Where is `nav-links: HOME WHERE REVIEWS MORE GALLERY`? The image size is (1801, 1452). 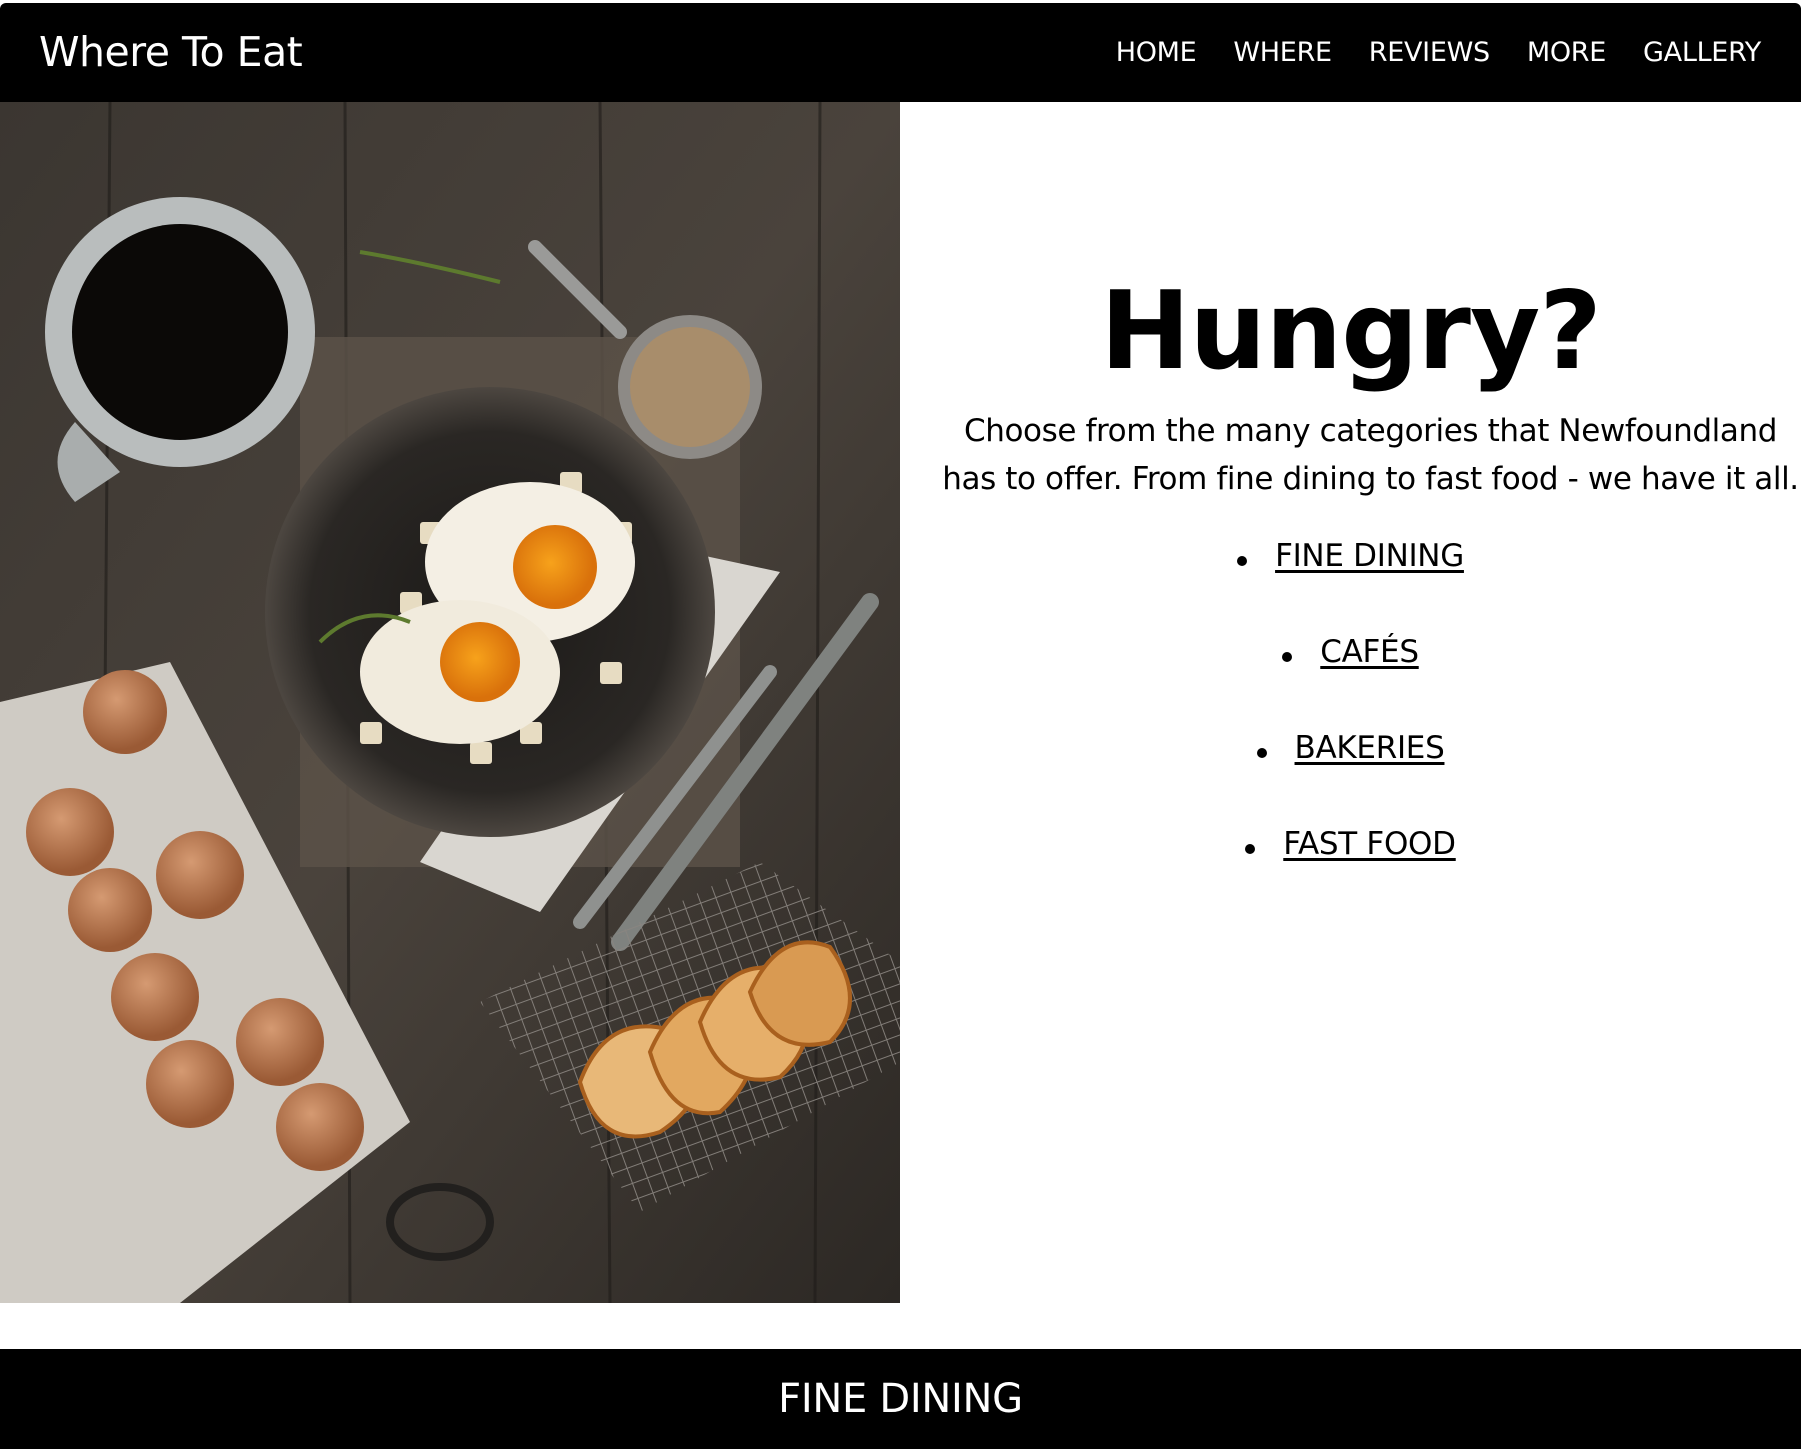 nav-links: HOME WHERE REVIEWS MORE GALLERY is located at coordinates (1420, 52).